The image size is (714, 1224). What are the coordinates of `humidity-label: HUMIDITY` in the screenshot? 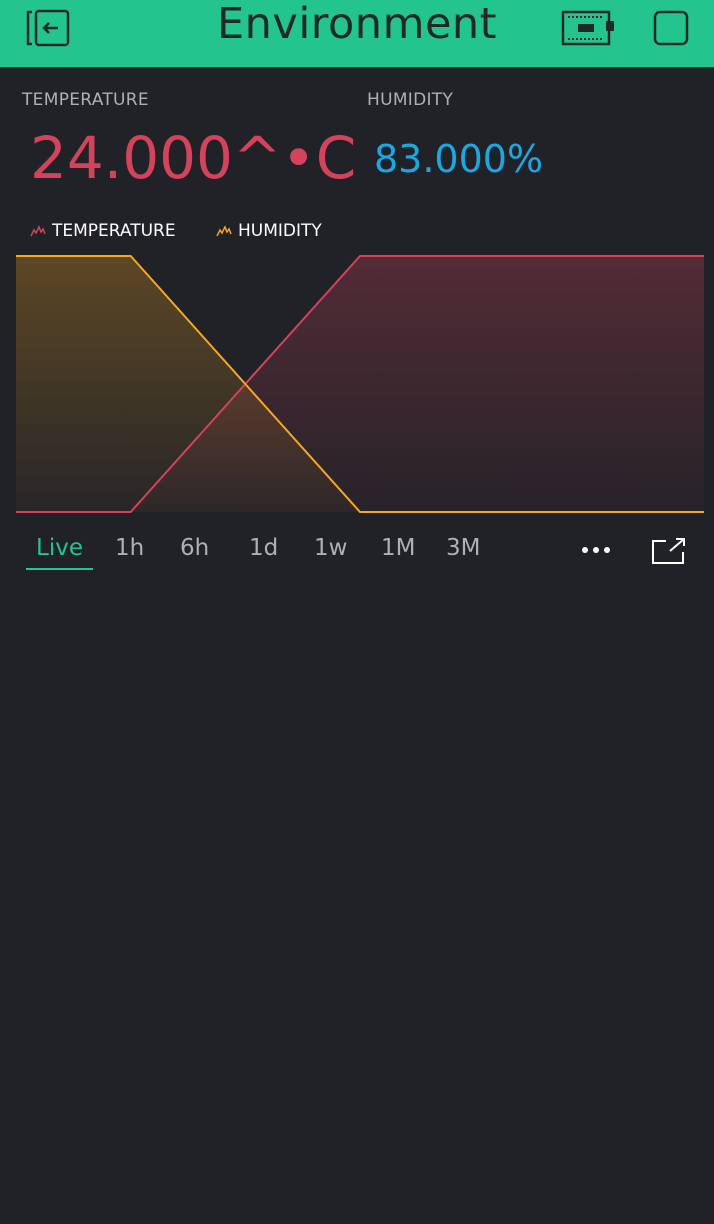 It's located at (410, 100).